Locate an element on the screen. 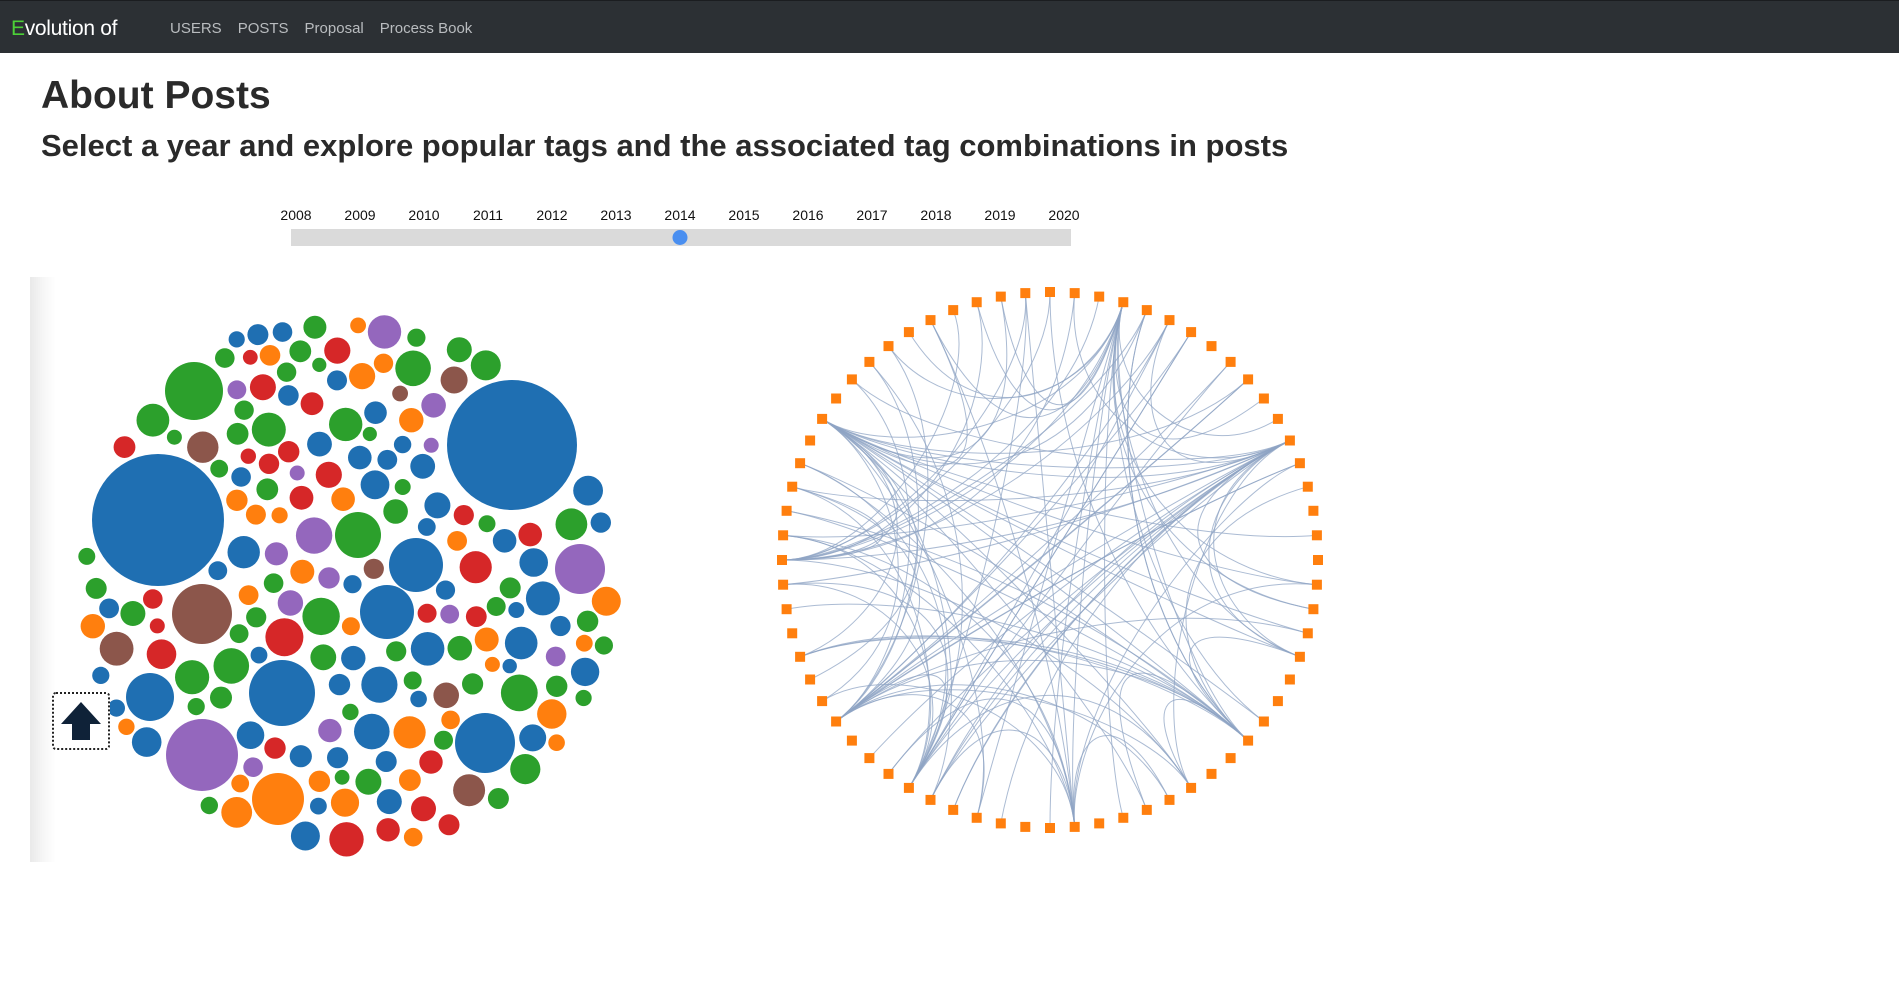 This screenshot has width=1899, height=1002. nav-link-process-book: Process Book is located at coordinates (426, 28).